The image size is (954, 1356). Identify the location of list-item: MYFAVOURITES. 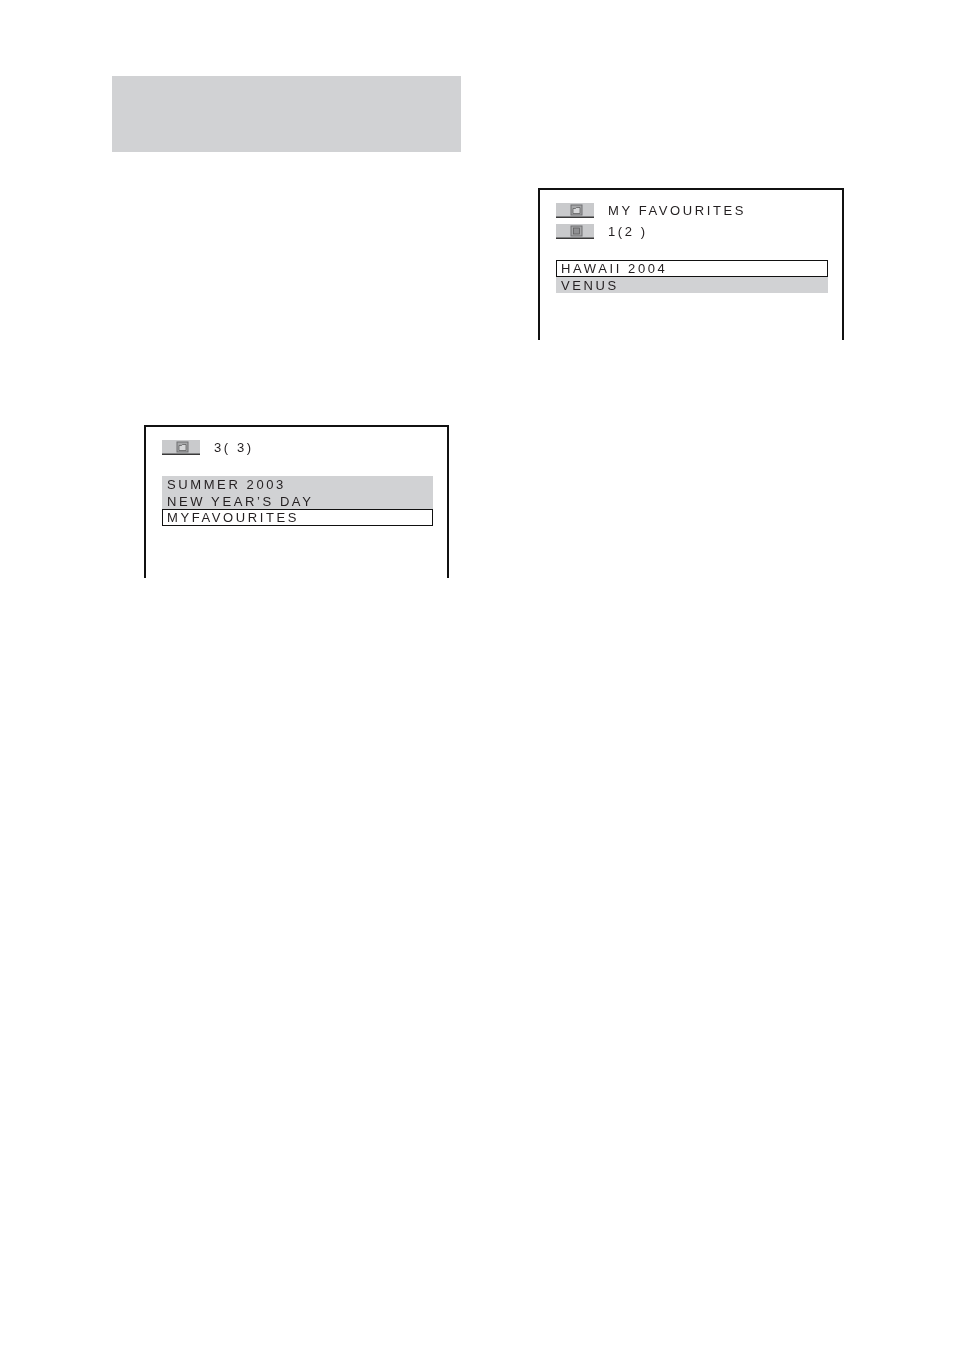
(297, 517).